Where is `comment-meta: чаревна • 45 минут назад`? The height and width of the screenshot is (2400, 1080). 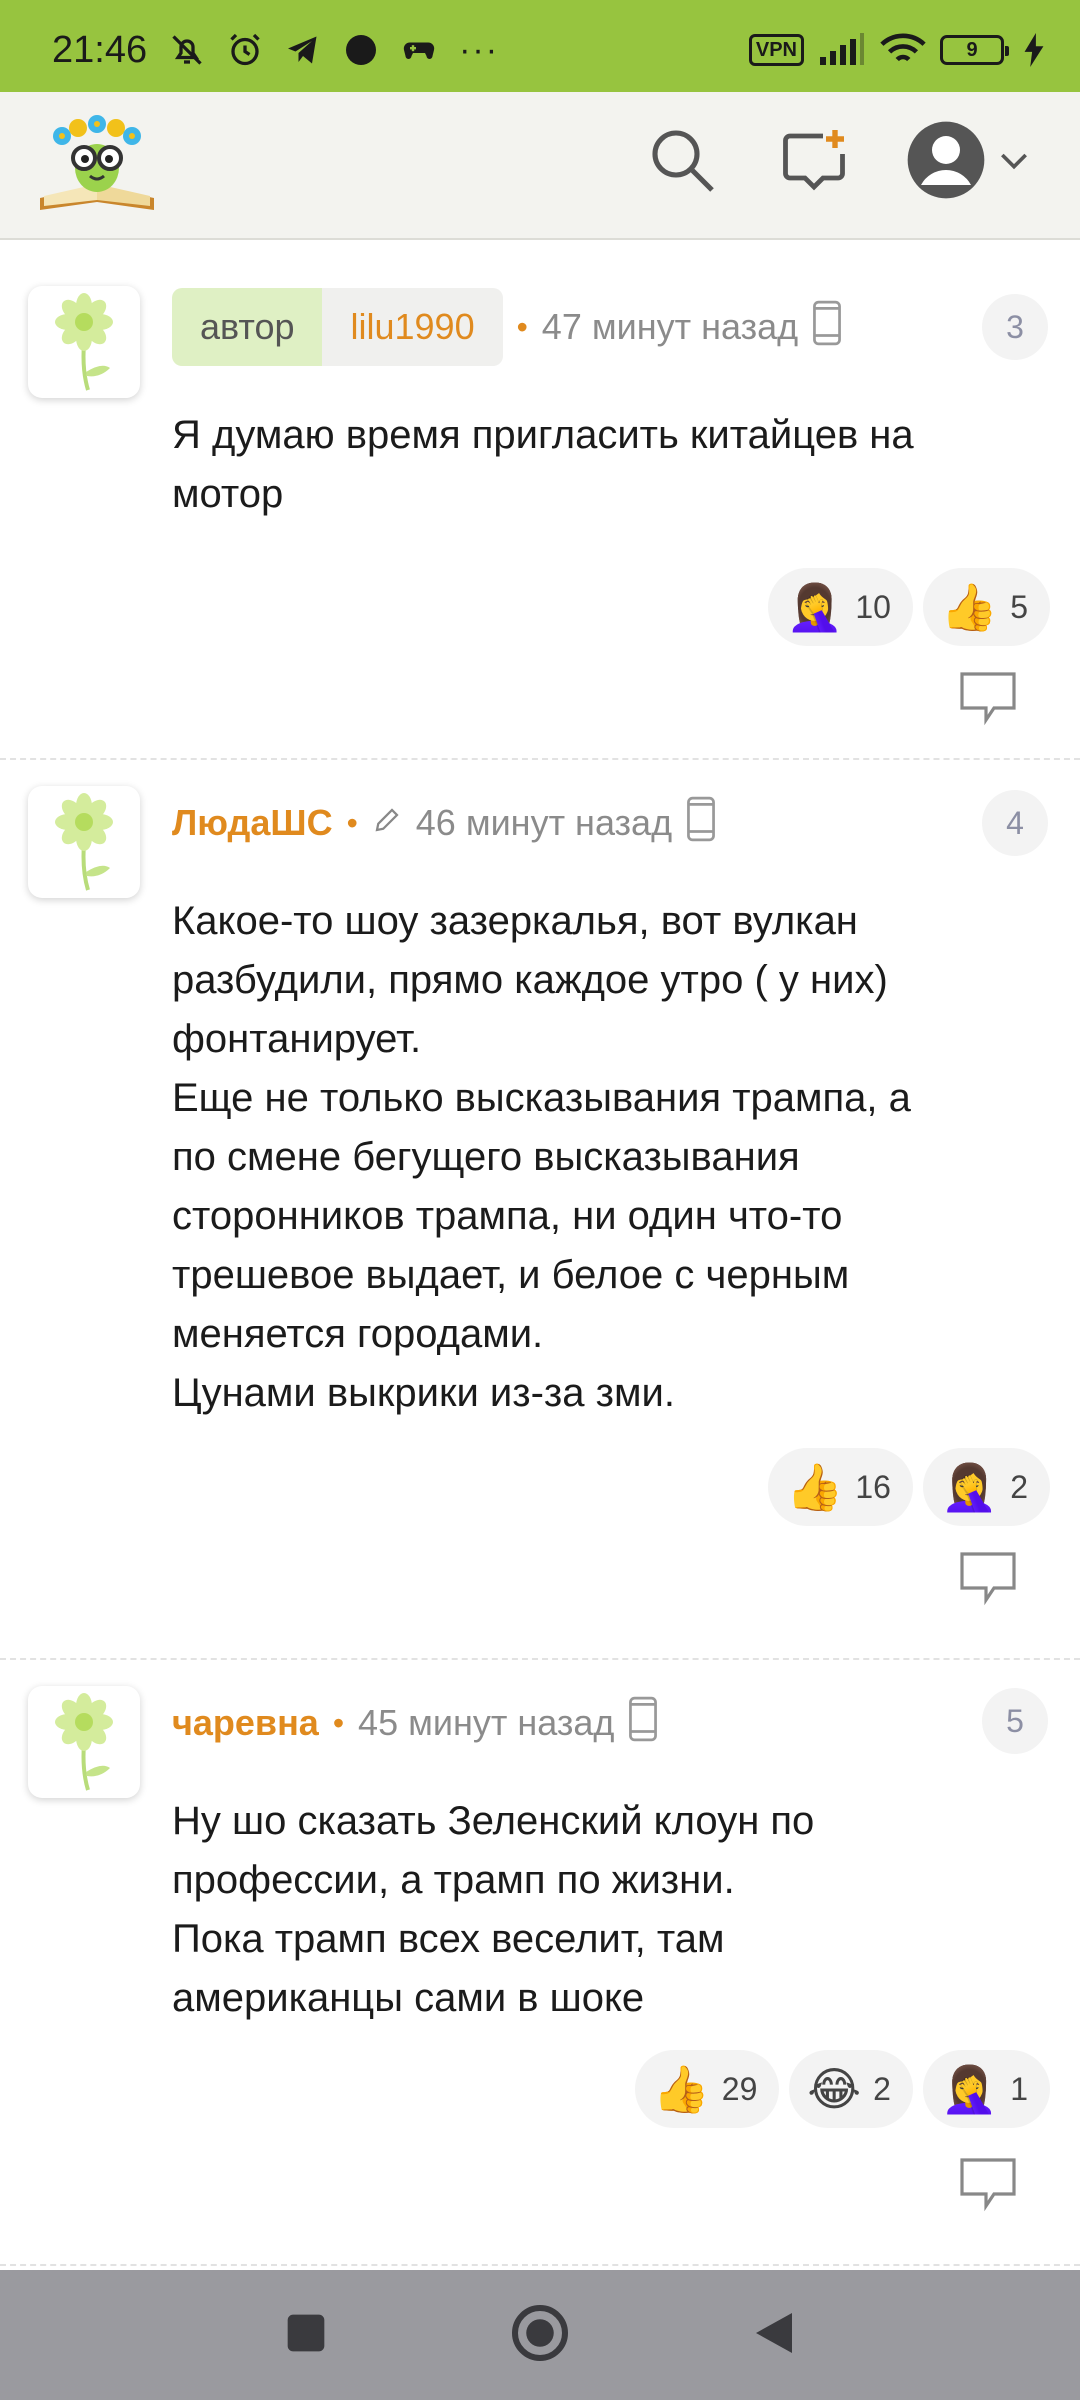
comment-meta: чаревна • 45 минут назад is located at coordinates (415, 1723).